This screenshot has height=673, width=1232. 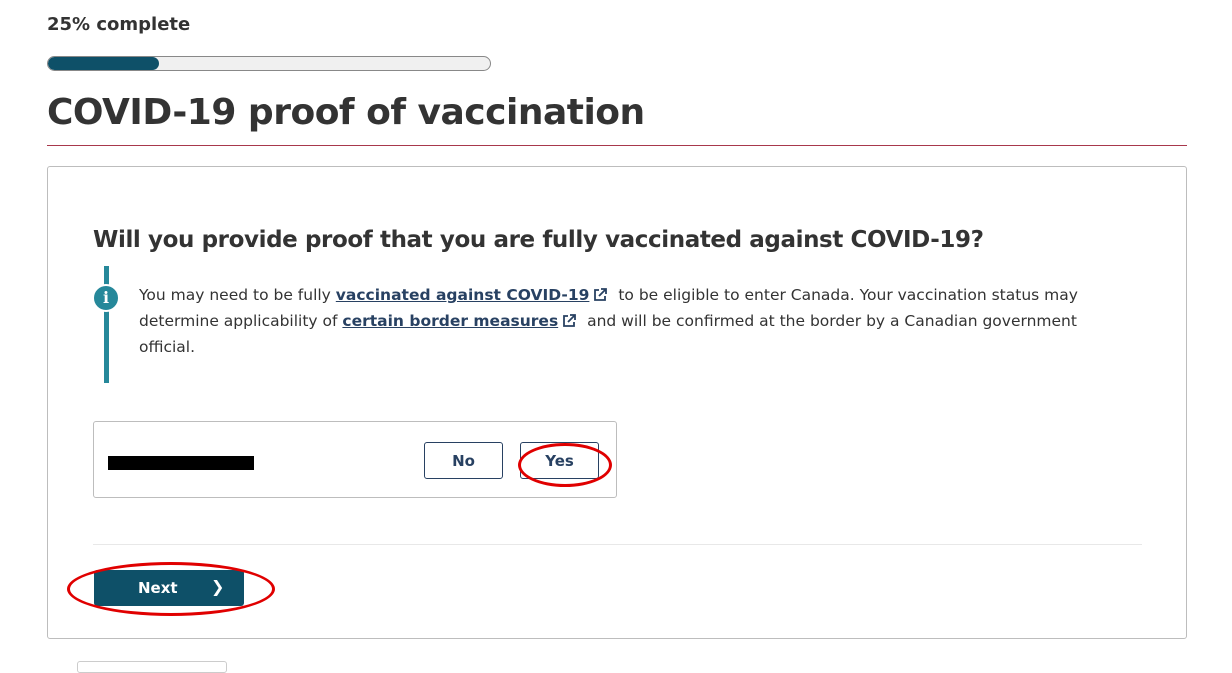 I want to click on title-divider, so click(x=617, y=145).